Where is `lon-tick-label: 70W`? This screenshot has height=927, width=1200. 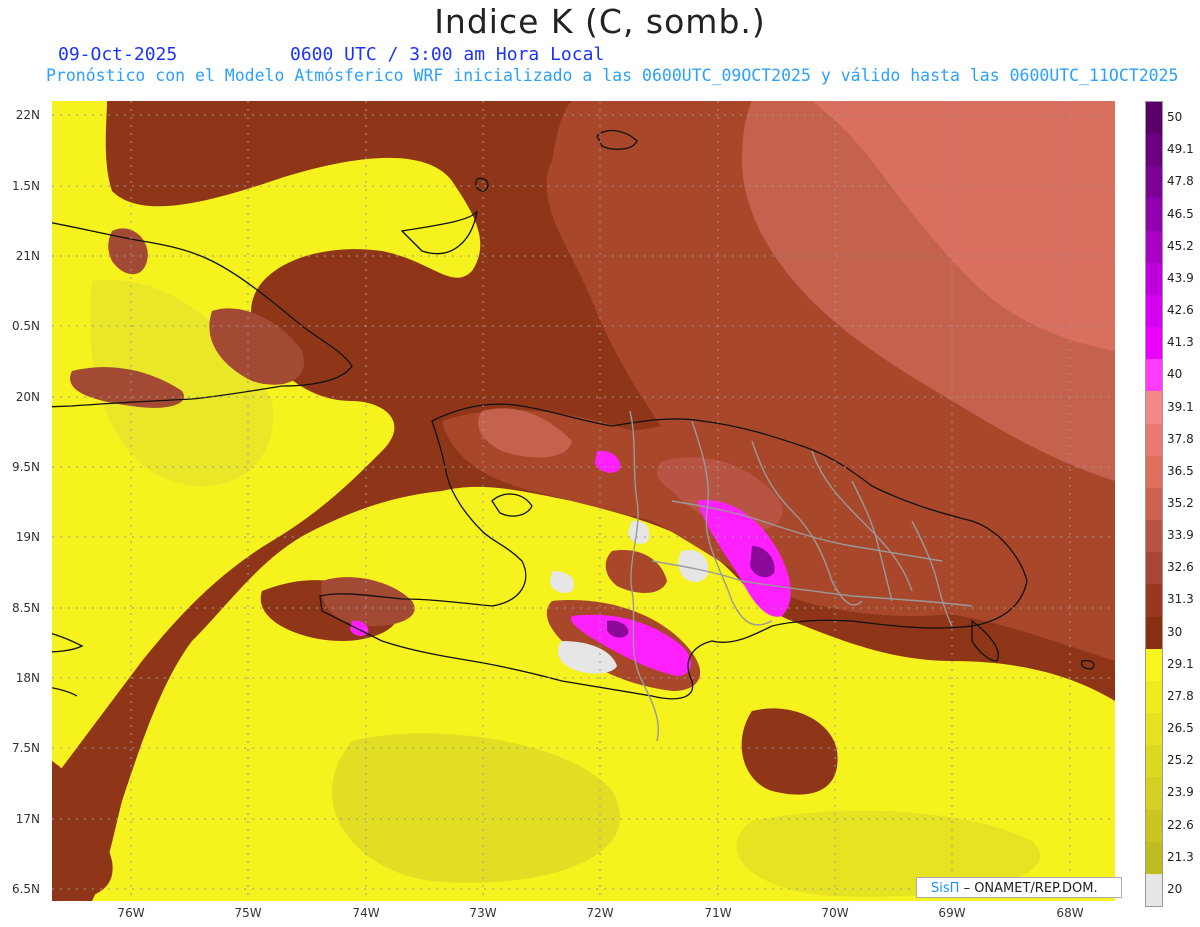
lon-tick-label: 70W is located at coordinates (835, 913).